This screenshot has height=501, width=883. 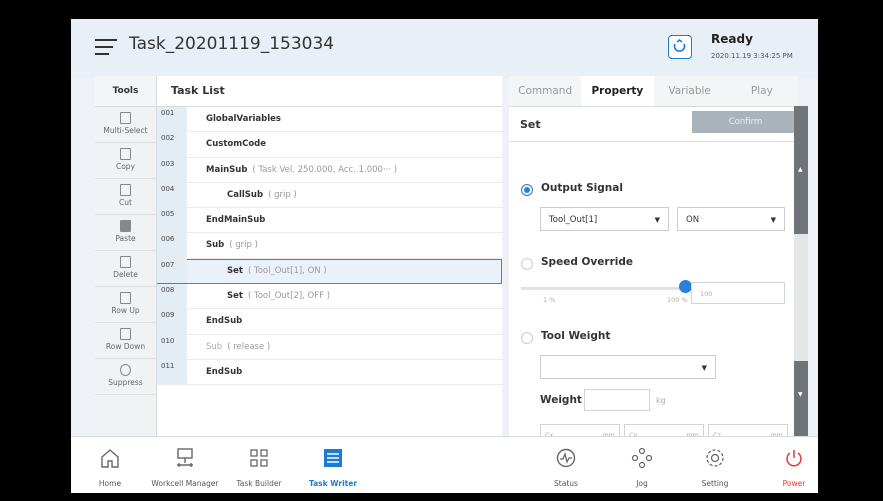 What do you see at coordinates (561, 400) in the screenshot?
I see `weight-label: Weight` at bounding box center [561, 400].